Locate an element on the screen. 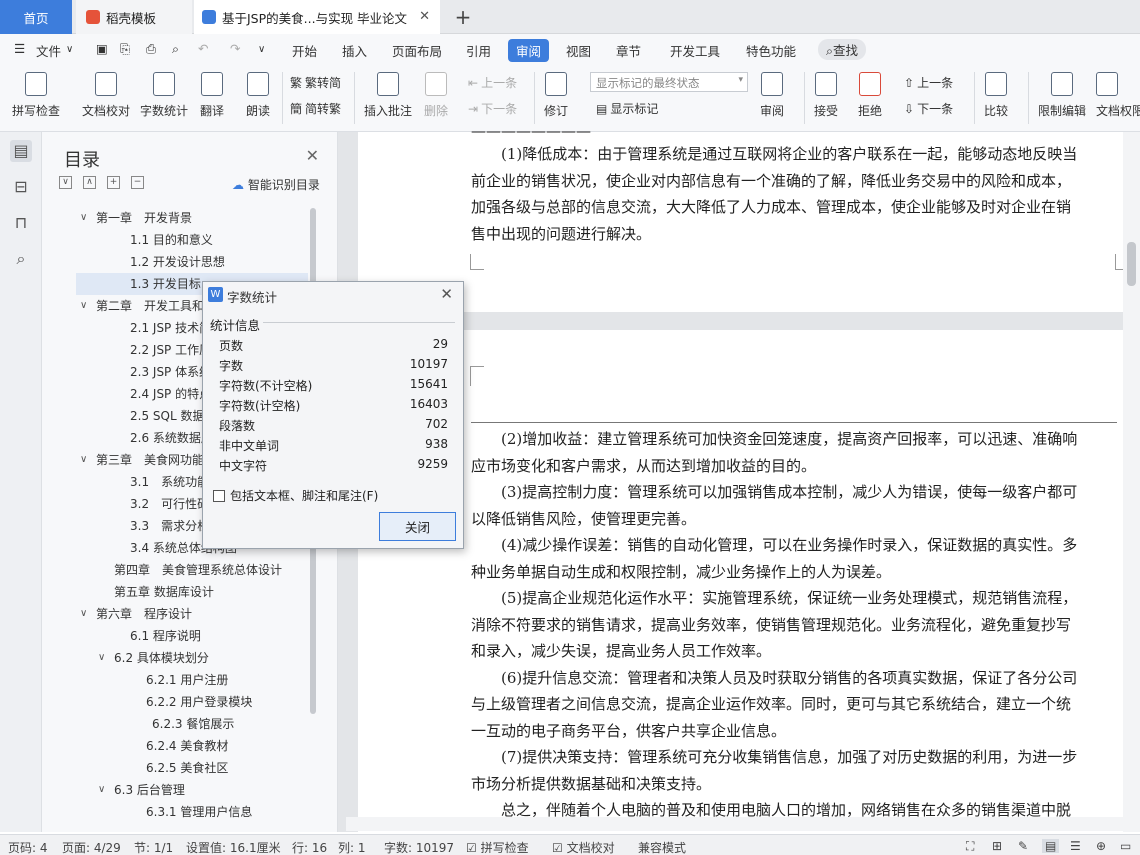  trad-to-simp-button: 繁繁转简 is located at coordinates (315, 82).